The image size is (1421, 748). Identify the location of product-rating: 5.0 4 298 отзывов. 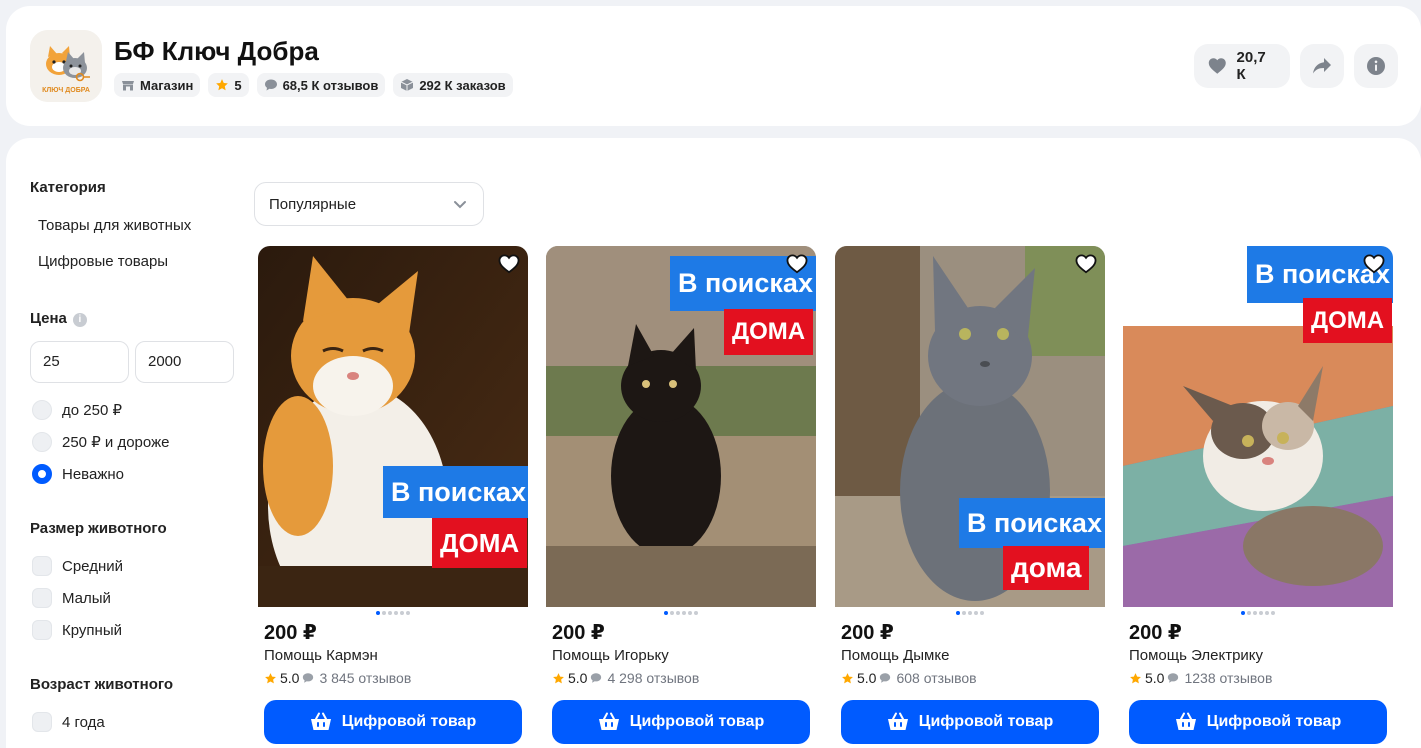
(625, 678).